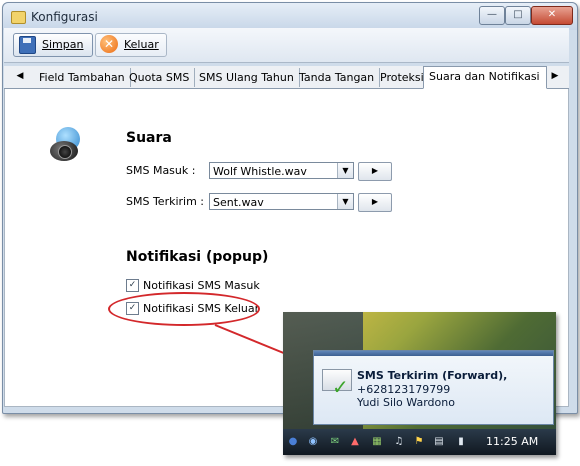 The image size is (580, 466). Describe the element at coordinates (20, 76) in the screenshot. I see `tab-scroll-left-icon: ◀` at that location.